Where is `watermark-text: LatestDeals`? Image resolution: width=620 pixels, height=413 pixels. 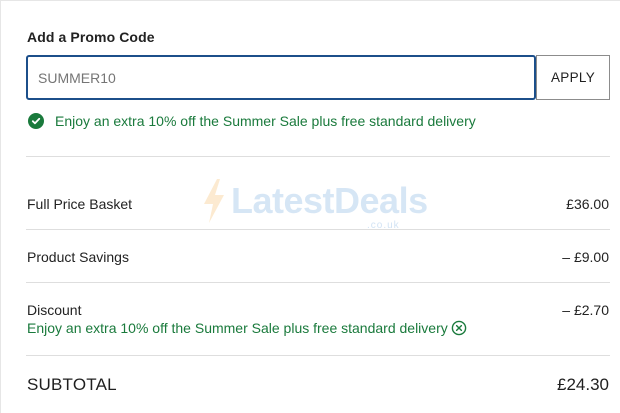
watermark-text: LatestDeals is located at coordinates (329, 200).